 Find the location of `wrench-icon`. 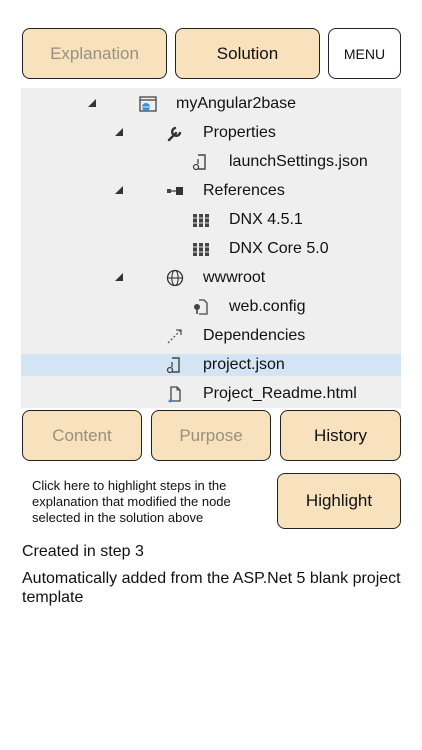

wrench-icon is located at coordinates (174, 134).